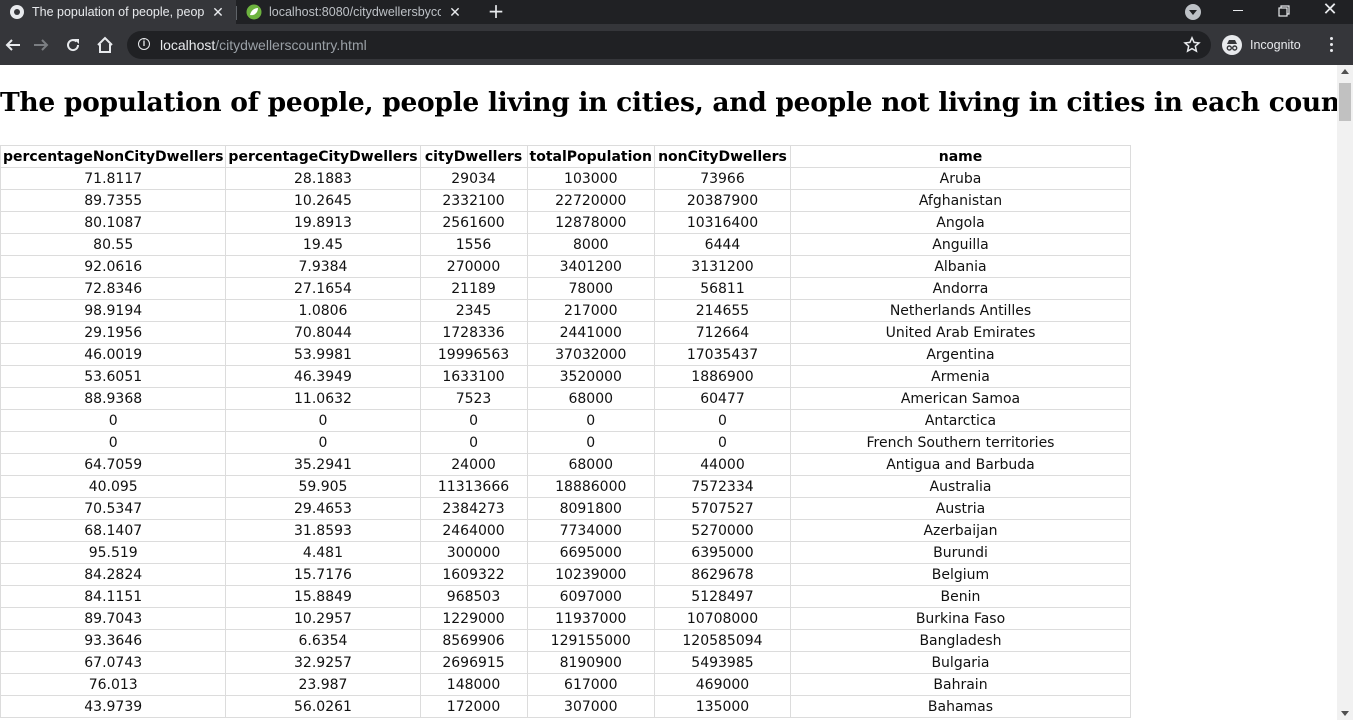  Describe the element at coordinates (960, 310) in the screenshot. I see `table-cell: Netherlands Antilles` at that location.